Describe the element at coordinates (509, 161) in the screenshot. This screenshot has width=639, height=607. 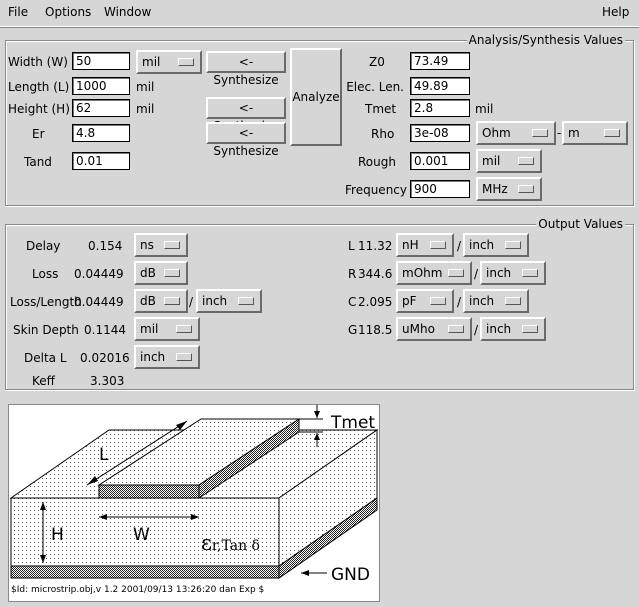
I see `rough-unit-select: mil` at that location.